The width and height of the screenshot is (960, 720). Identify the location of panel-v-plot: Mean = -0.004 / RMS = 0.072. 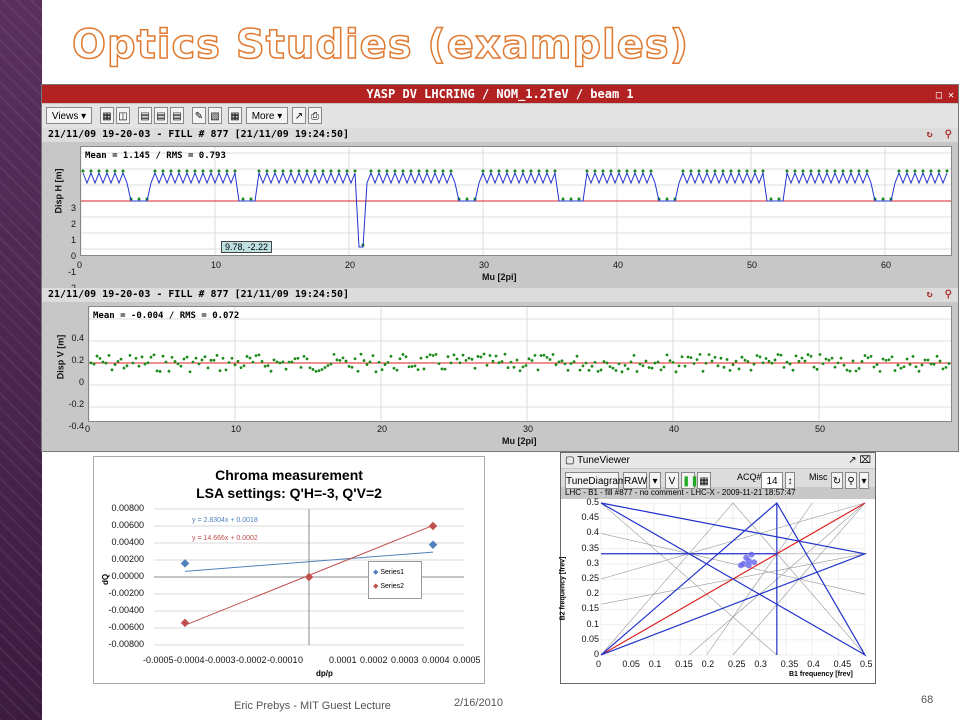
(520, 364).